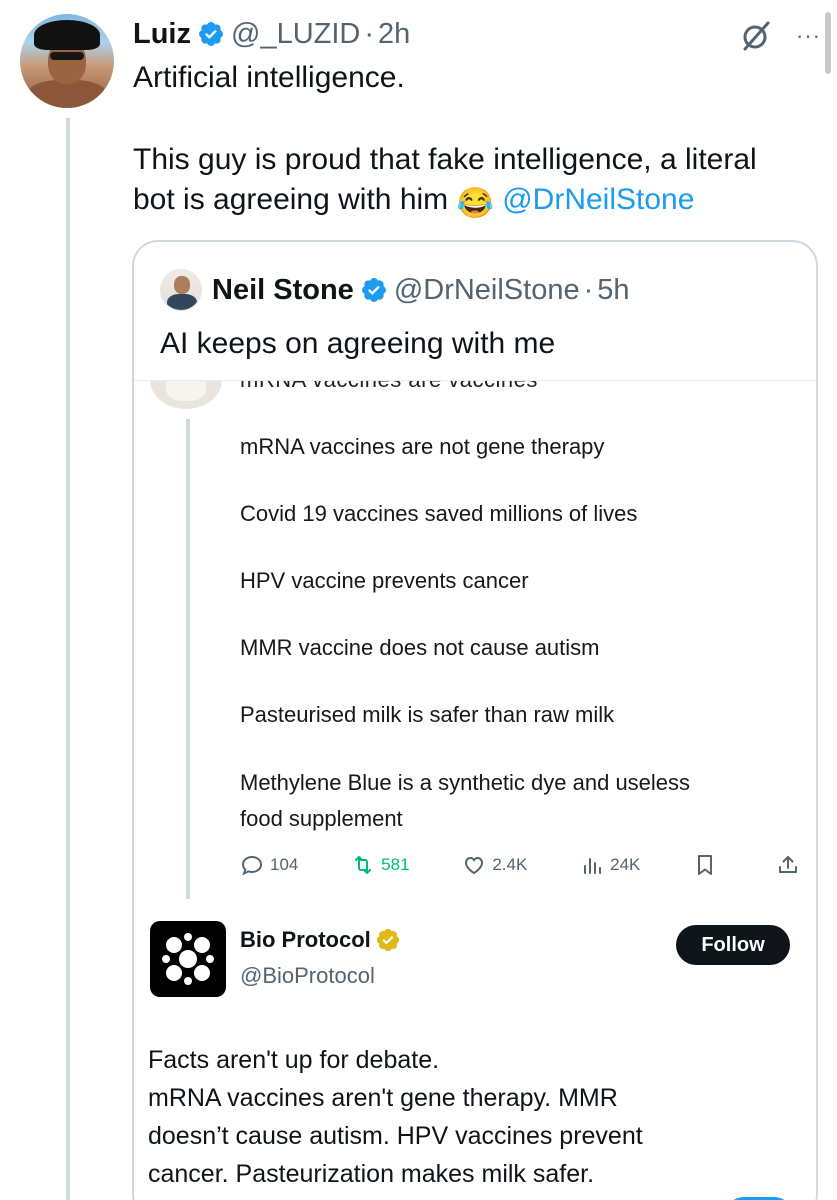 This screenshot has height=1200, width=837. Describe the element at coordinates (321, 818) in the screenshot. I see `screenshot-list-item: food supplement` at that location.